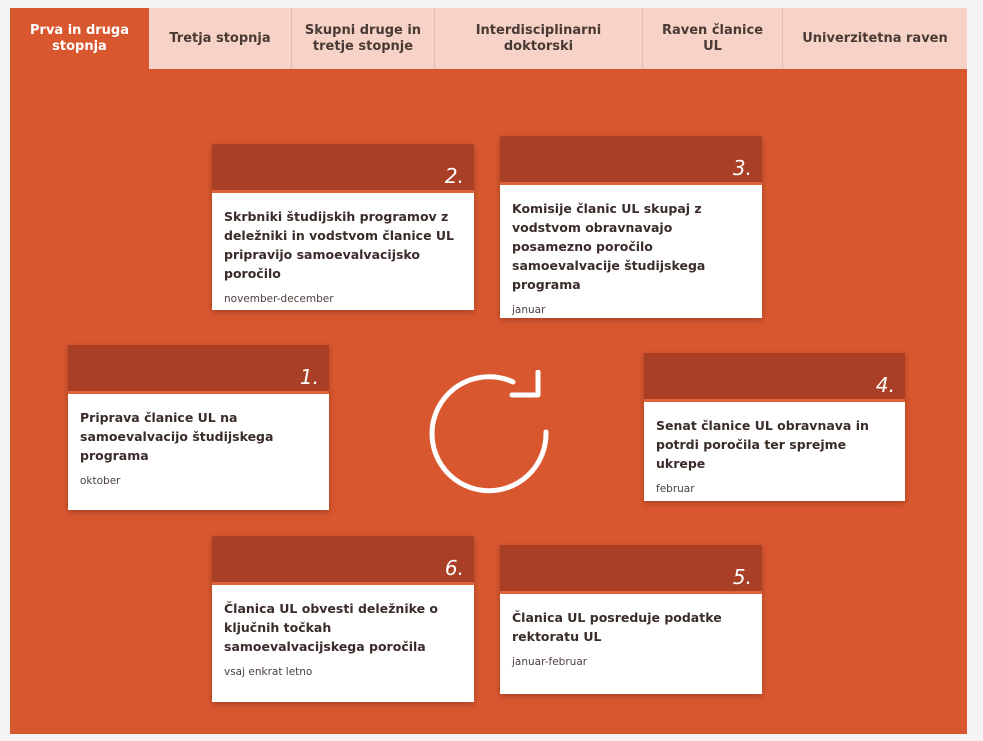  I want to click on step-card-header: 3., so click(631, 160).